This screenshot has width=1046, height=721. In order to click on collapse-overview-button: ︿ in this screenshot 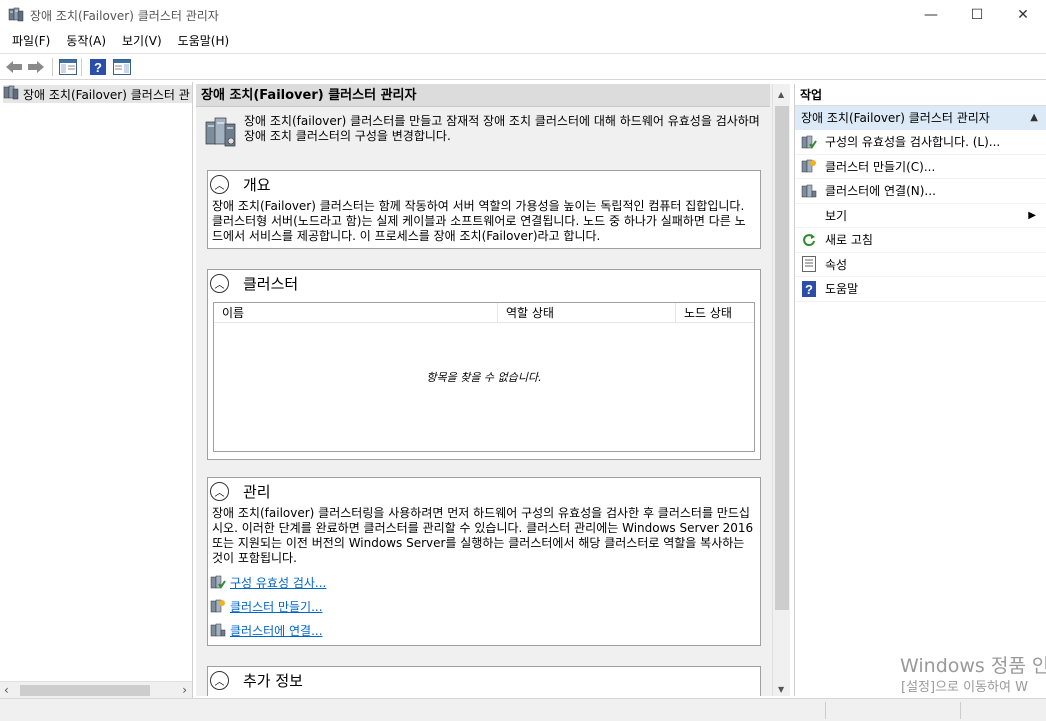, I will do `click(219, 184)`.